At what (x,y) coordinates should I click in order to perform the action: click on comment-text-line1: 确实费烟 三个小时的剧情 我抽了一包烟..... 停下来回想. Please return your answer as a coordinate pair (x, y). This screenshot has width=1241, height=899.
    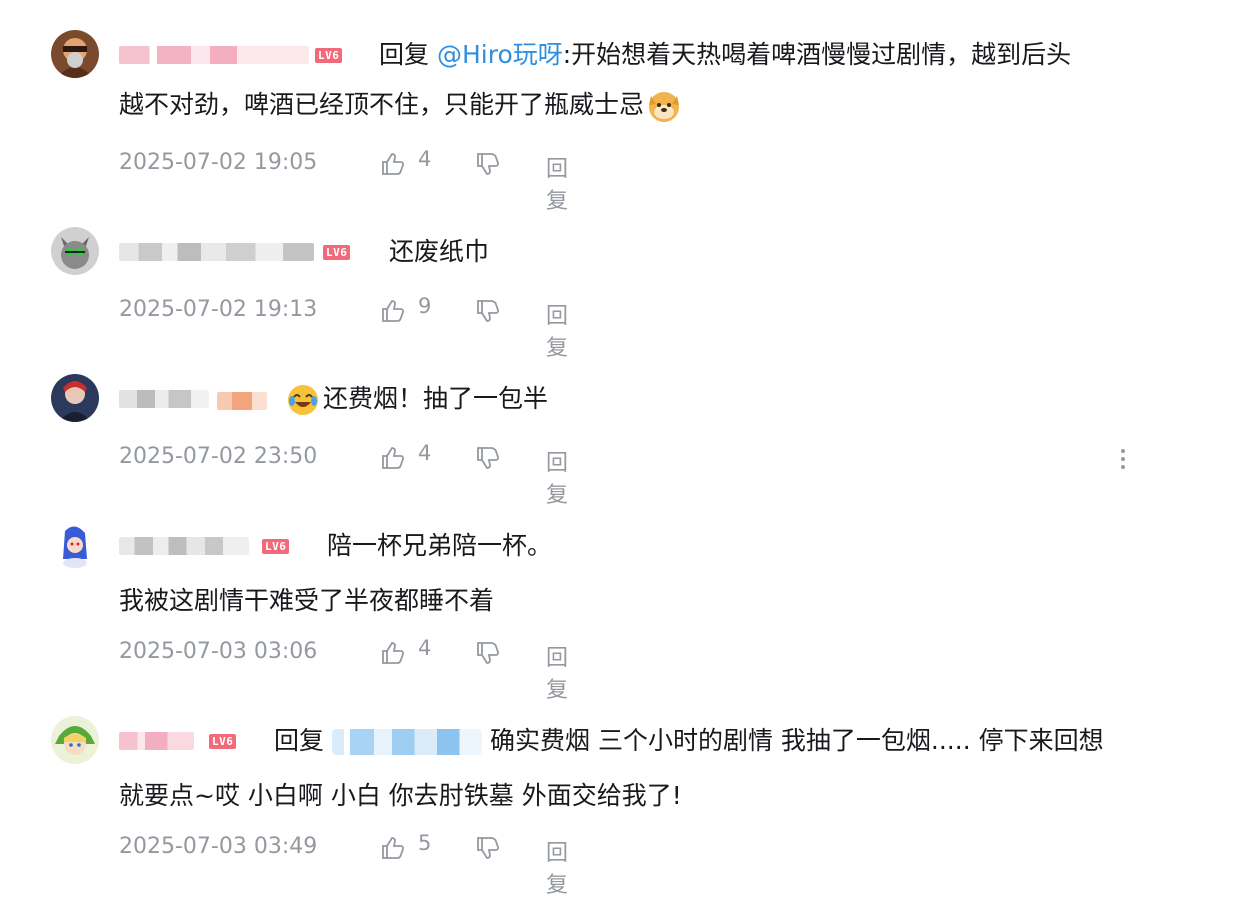
    Looking at the image, I should click on (797, 740).